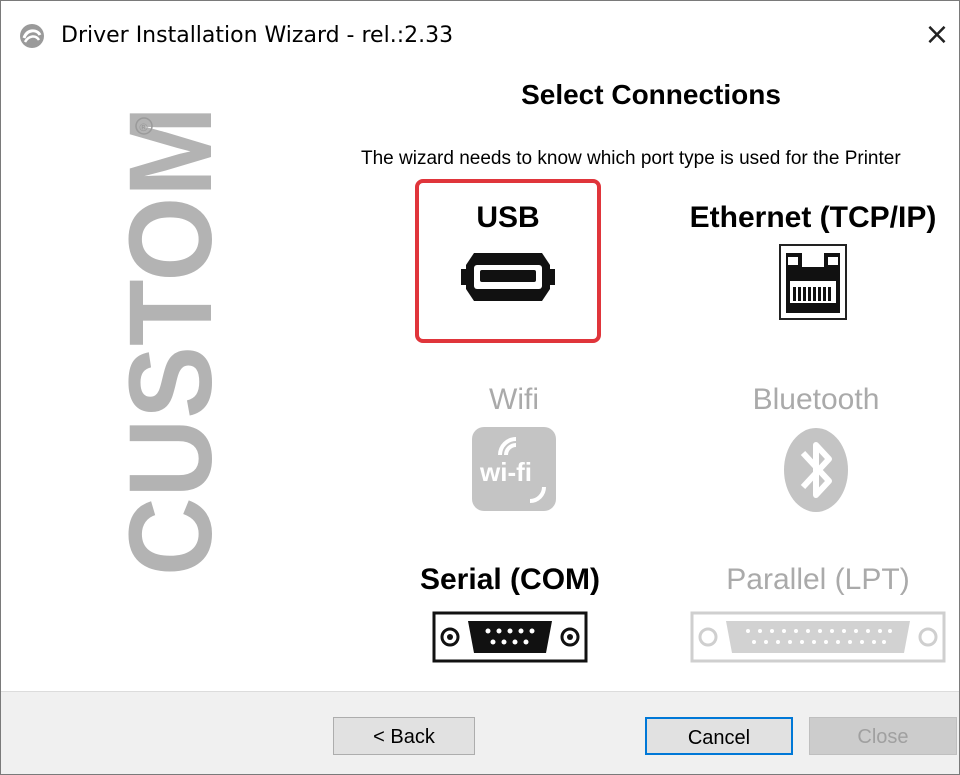 The height and width of the screenshot is (775, 960). I want to click on bluetooth-icon, so click(816, 470).